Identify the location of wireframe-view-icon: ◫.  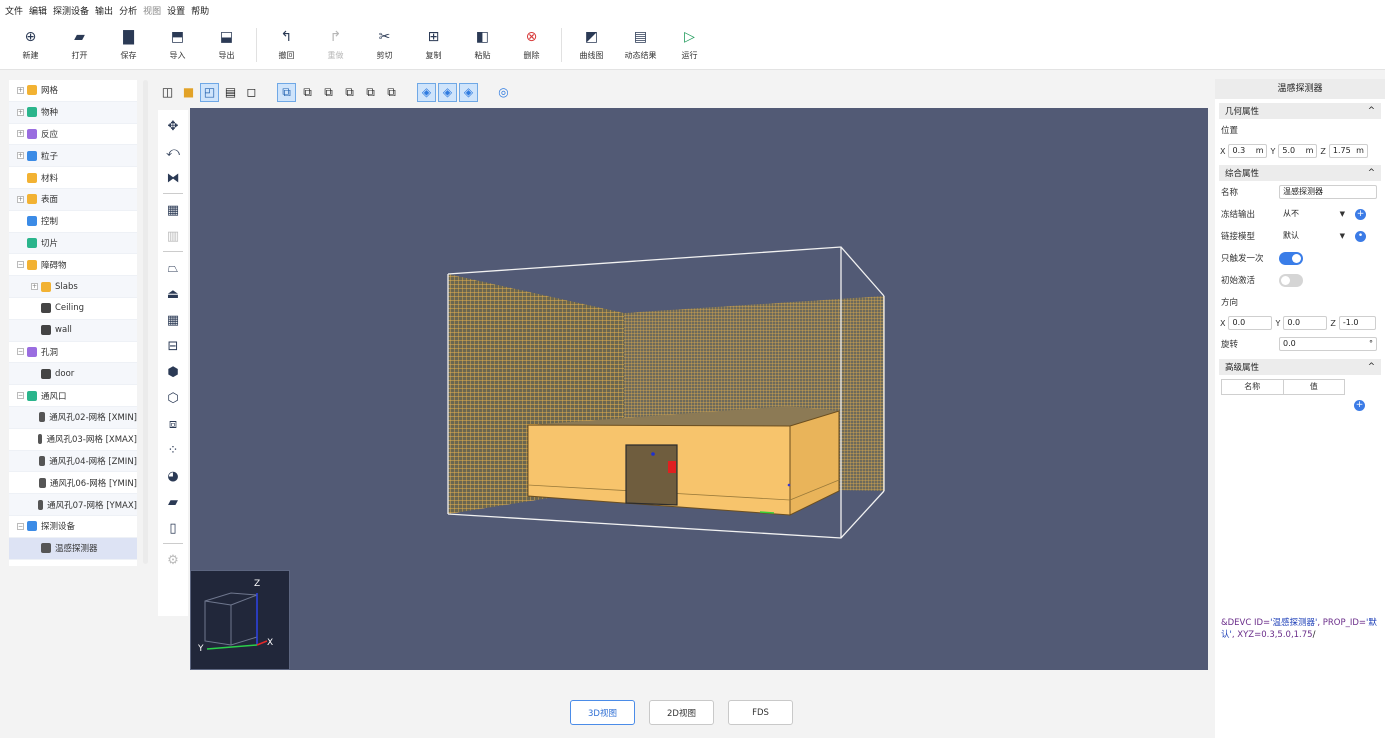
(167, 92).